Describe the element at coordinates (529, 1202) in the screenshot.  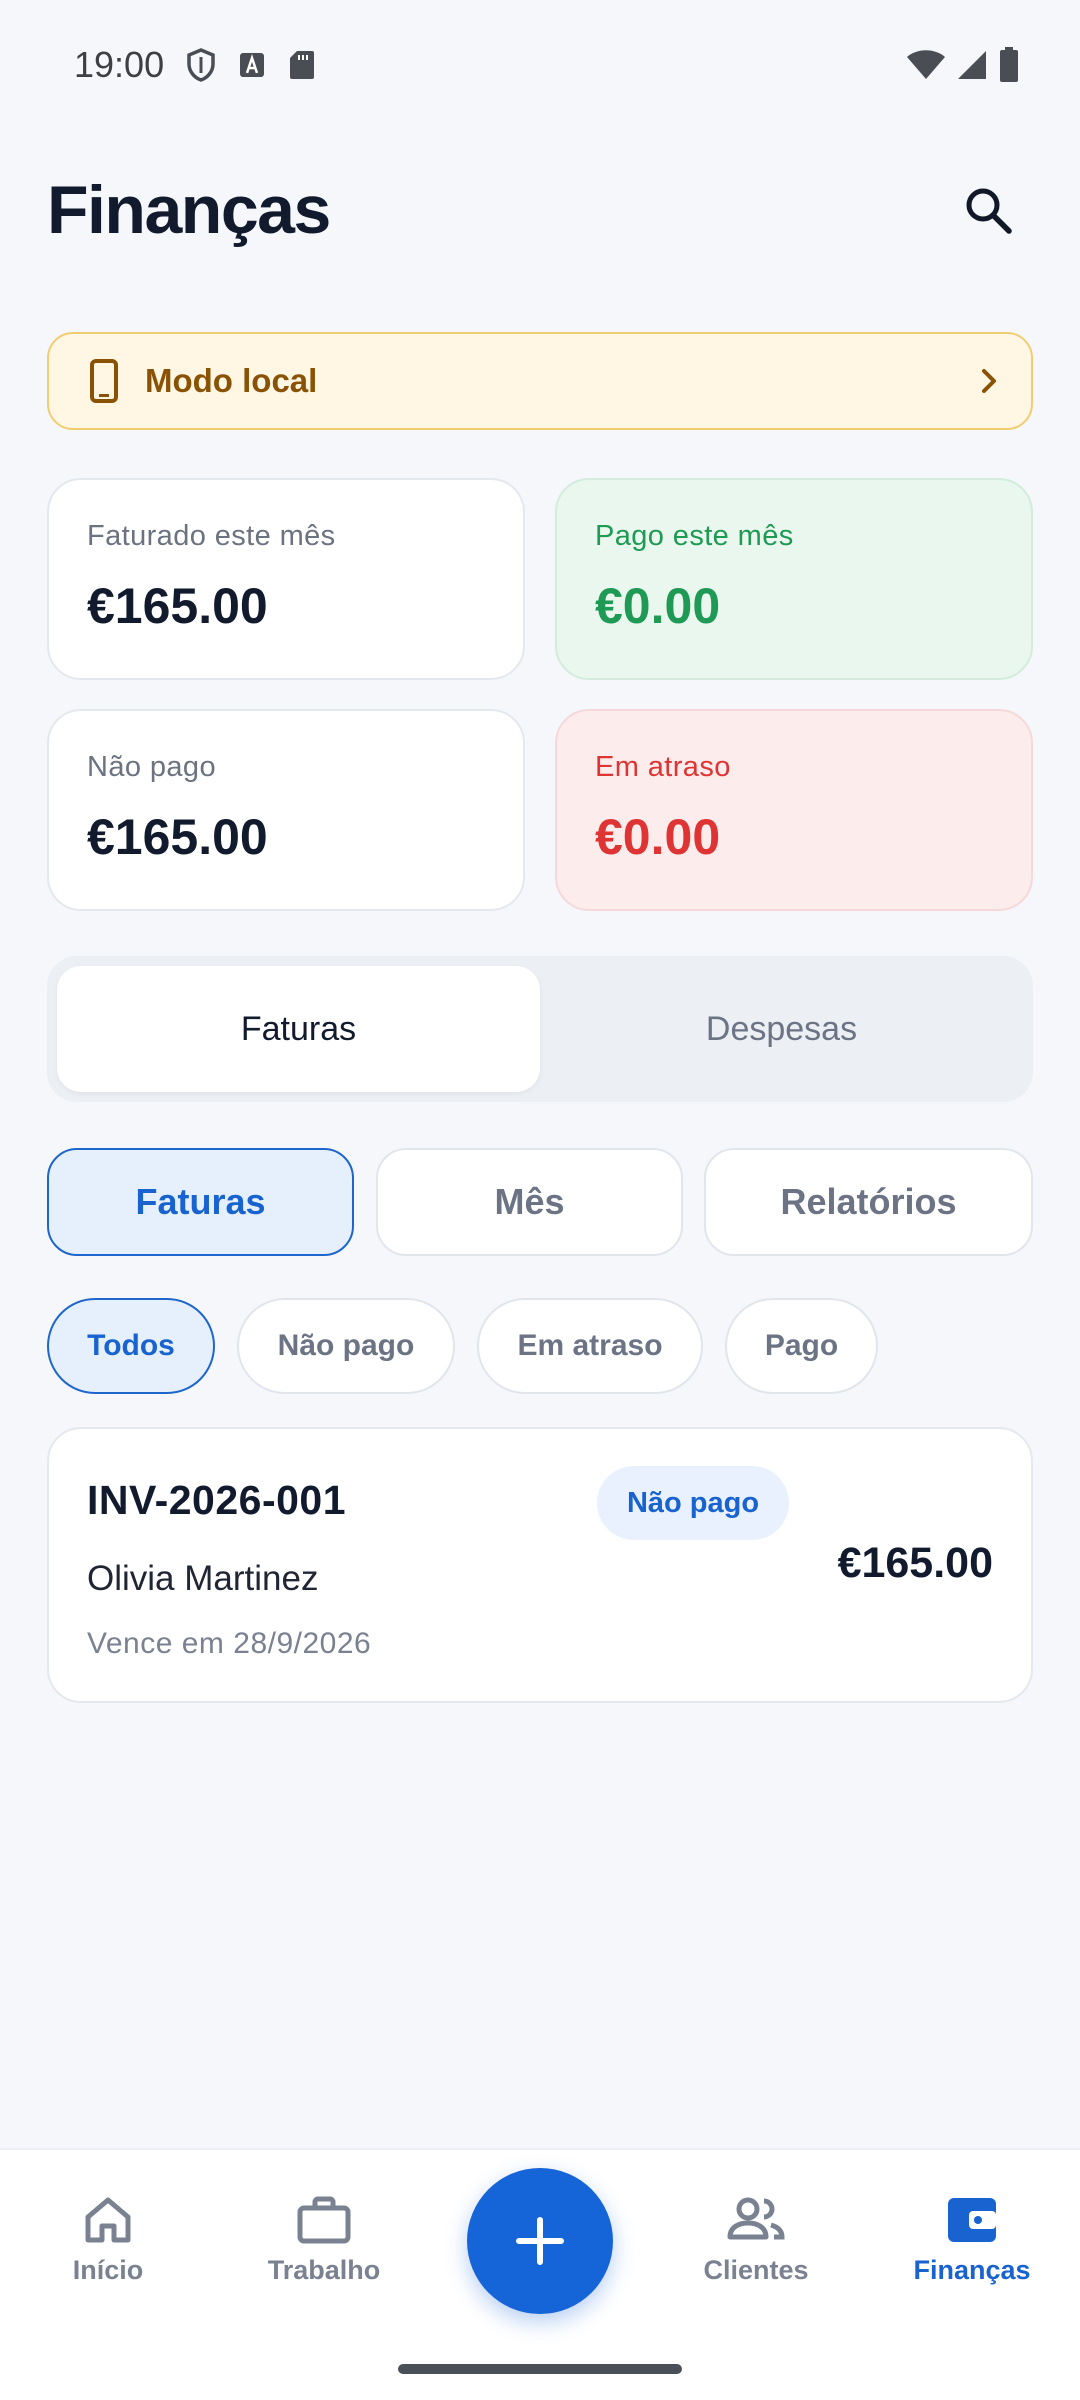
I see `subtab-month: Mês` at that location.